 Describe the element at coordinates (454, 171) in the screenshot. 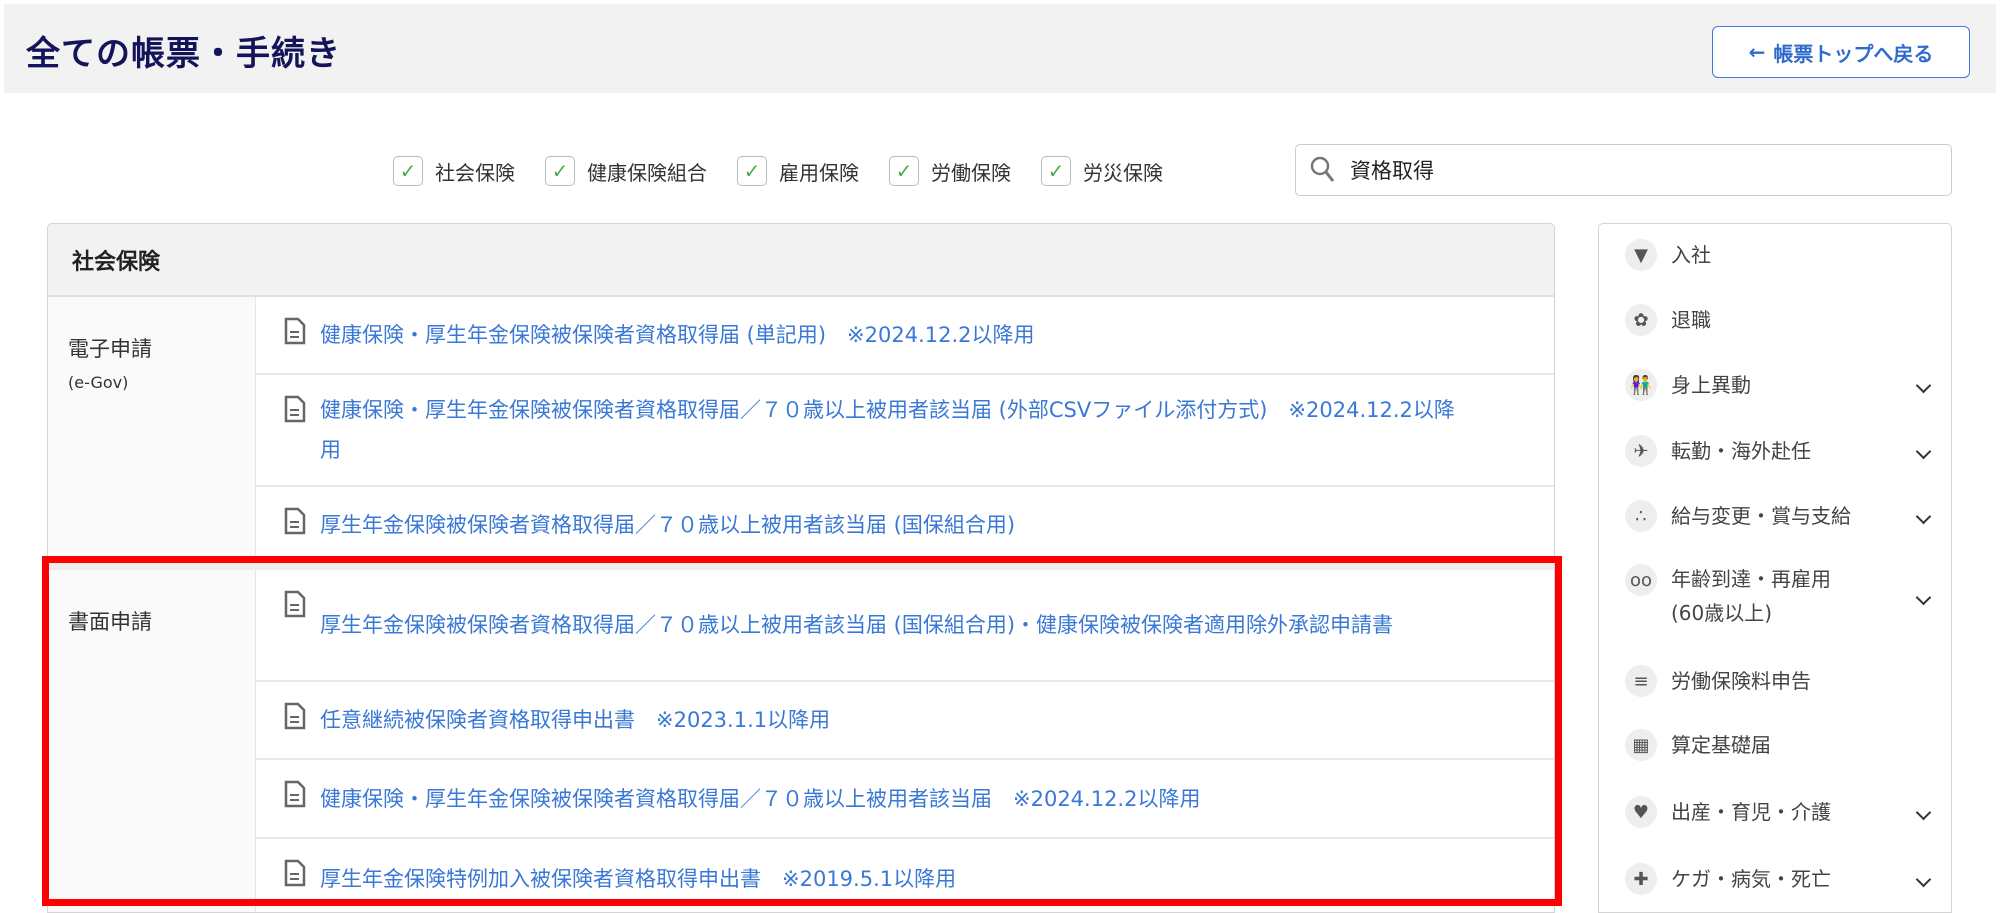

I see `filter-shakai-hoken: ✓ 社会保険` at that location.